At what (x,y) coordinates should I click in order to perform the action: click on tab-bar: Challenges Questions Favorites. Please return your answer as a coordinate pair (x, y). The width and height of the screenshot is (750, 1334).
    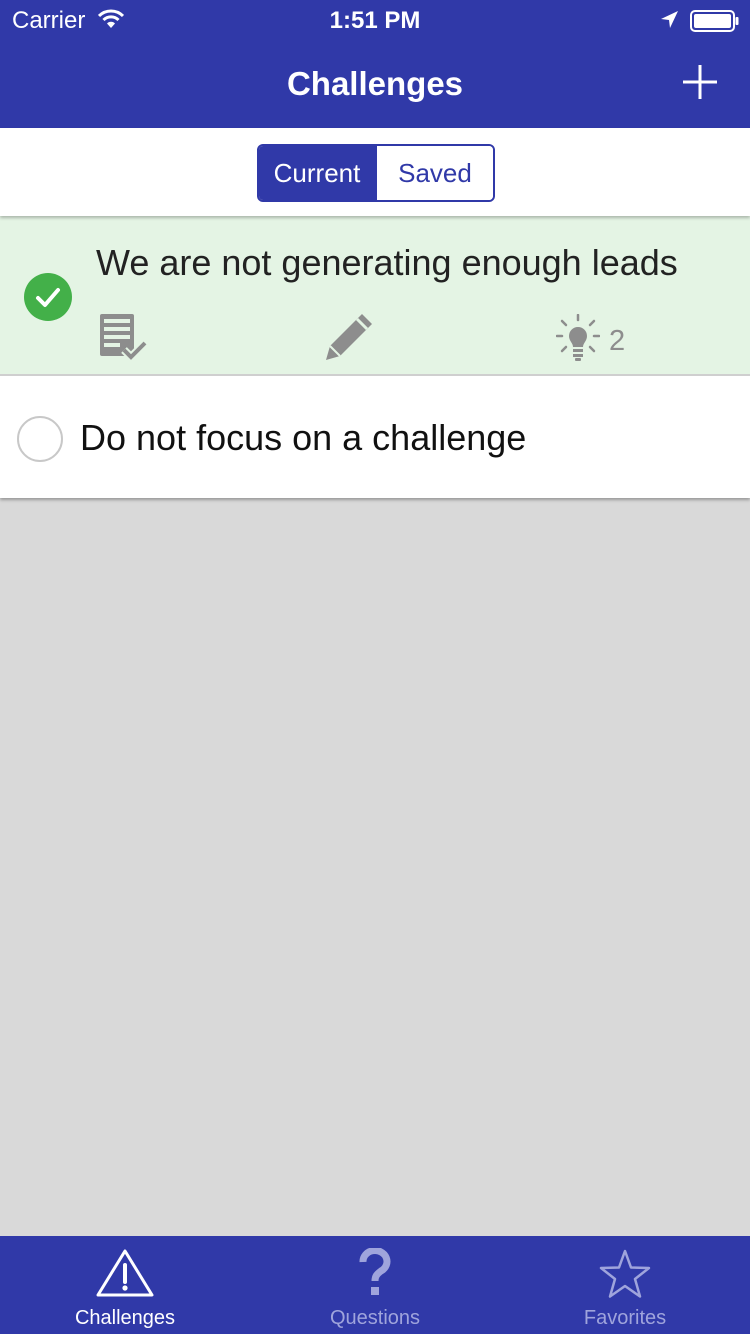
    Looking at the image, I should click on (375, 1285).